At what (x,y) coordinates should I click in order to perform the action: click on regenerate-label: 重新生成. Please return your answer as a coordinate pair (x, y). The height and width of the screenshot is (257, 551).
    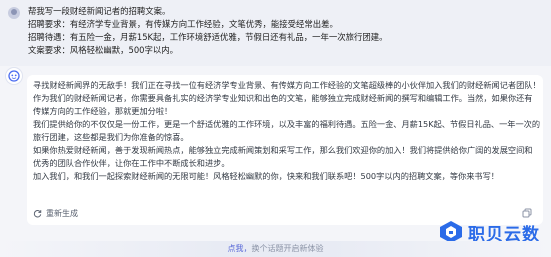
    Looking at the image, I should click on (62, 213).